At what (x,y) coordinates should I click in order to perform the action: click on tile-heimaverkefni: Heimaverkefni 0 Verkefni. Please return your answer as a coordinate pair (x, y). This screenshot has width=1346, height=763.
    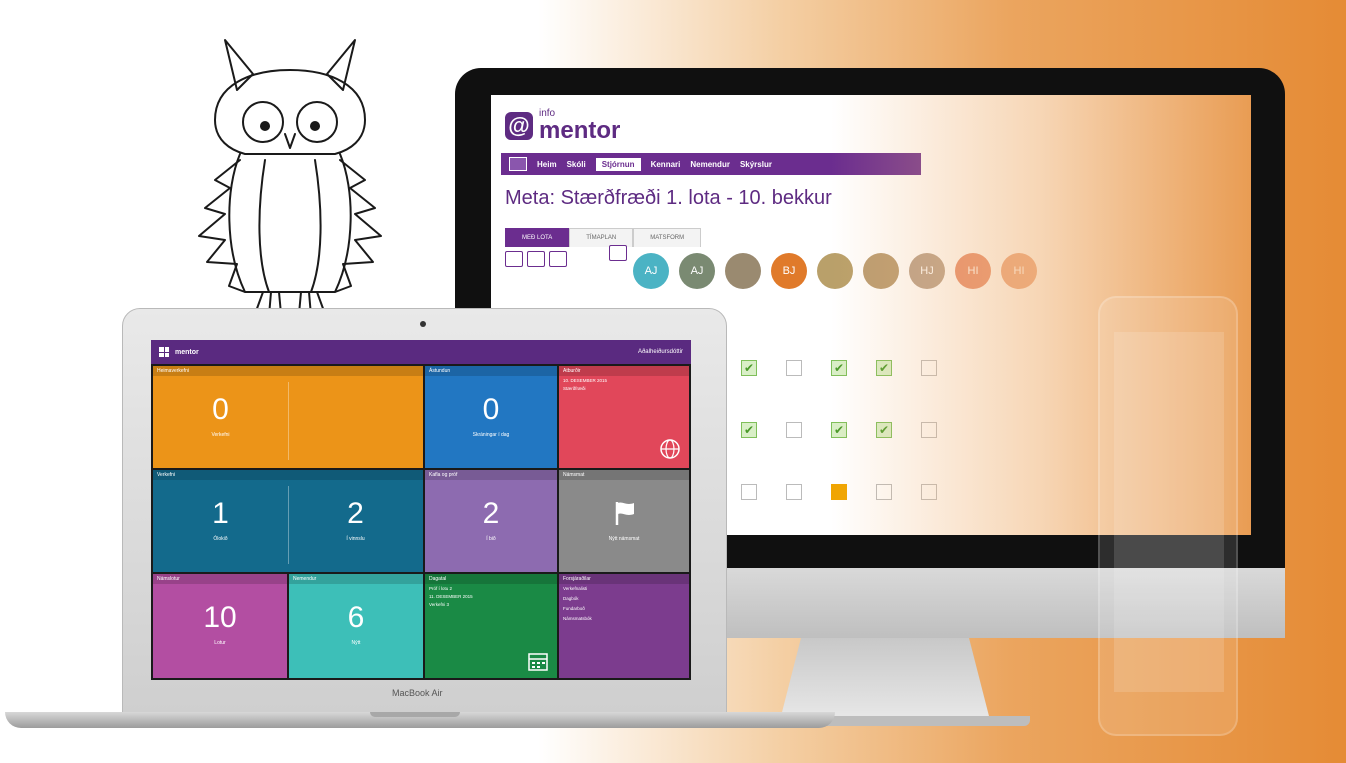
    Looking at the image, I should click on (288, 417).